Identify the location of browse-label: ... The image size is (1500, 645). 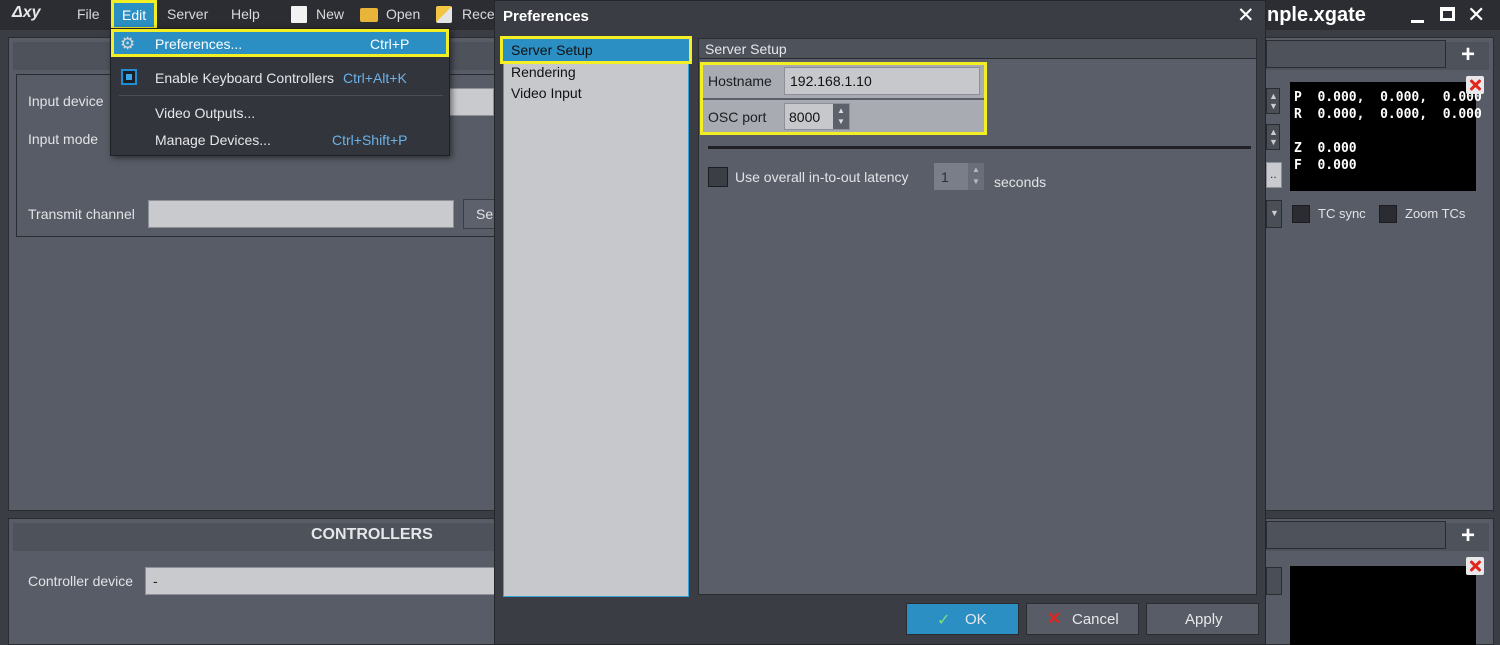
(1273, 174).